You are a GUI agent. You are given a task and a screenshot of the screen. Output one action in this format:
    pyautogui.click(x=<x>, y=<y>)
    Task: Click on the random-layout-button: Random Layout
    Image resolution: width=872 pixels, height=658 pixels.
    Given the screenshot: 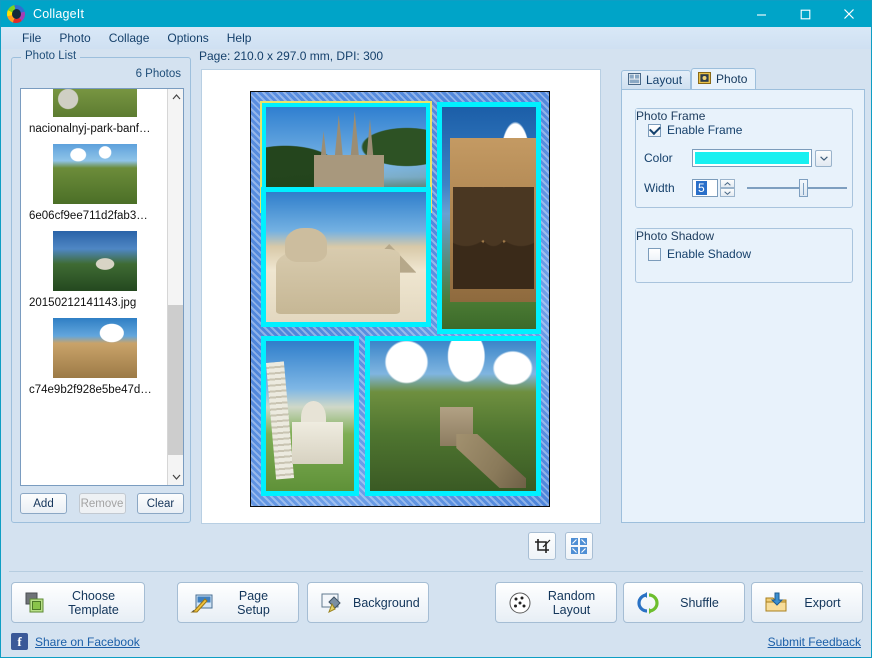 What is the action you would take?
    pyautogui.click(x=556, y=602)
    